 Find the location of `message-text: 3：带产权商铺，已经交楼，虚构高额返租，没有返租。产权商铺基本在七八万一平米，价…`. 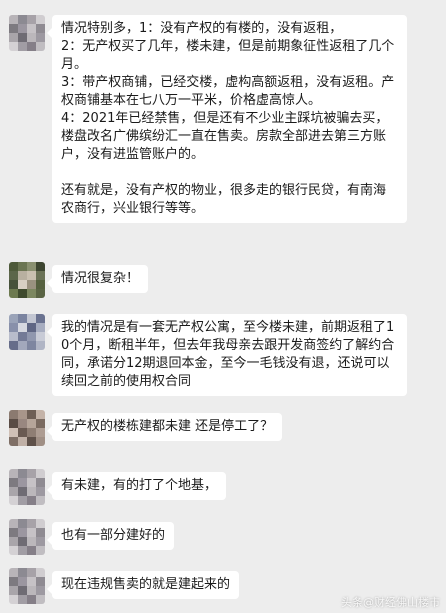

message-text: 3：带产权商铺，已经交楼，虚构高额返租，没有返租。产权商铺基本在七八万一平米，价… is located at coordinates (228, 91).